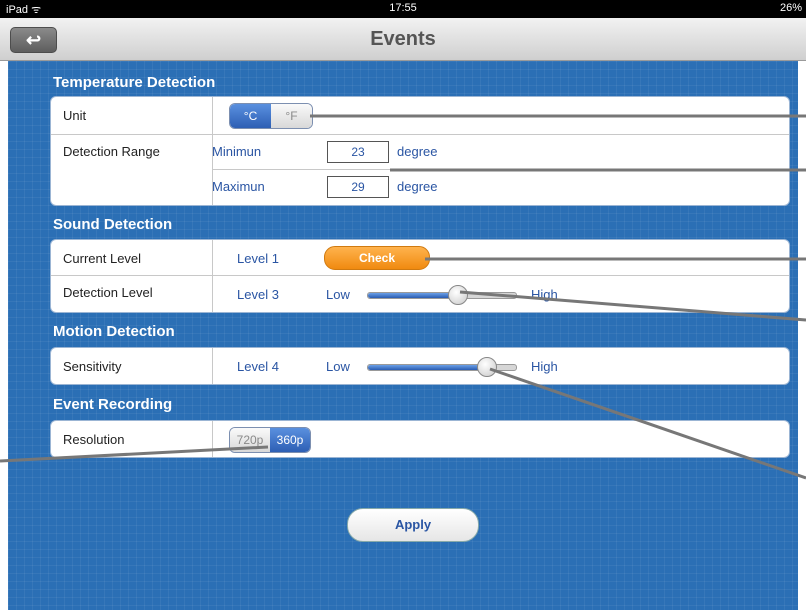  What do you see at coordinates (114, 331) in the screenshot?
I see `motion-section-title: Motion Detection` at bounding box center [114, 331].